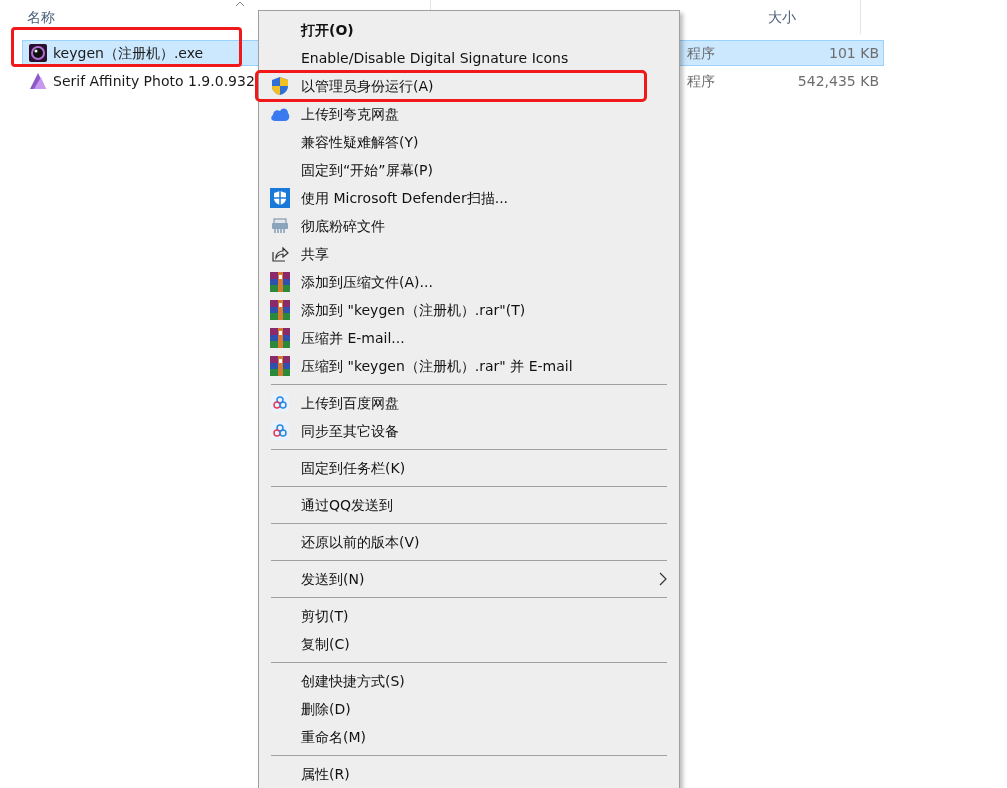 This screenshot has width=1007, height=788. I want to click on file-name: Serif Affinity Photo 1.9.0.932, so click(154, 81).